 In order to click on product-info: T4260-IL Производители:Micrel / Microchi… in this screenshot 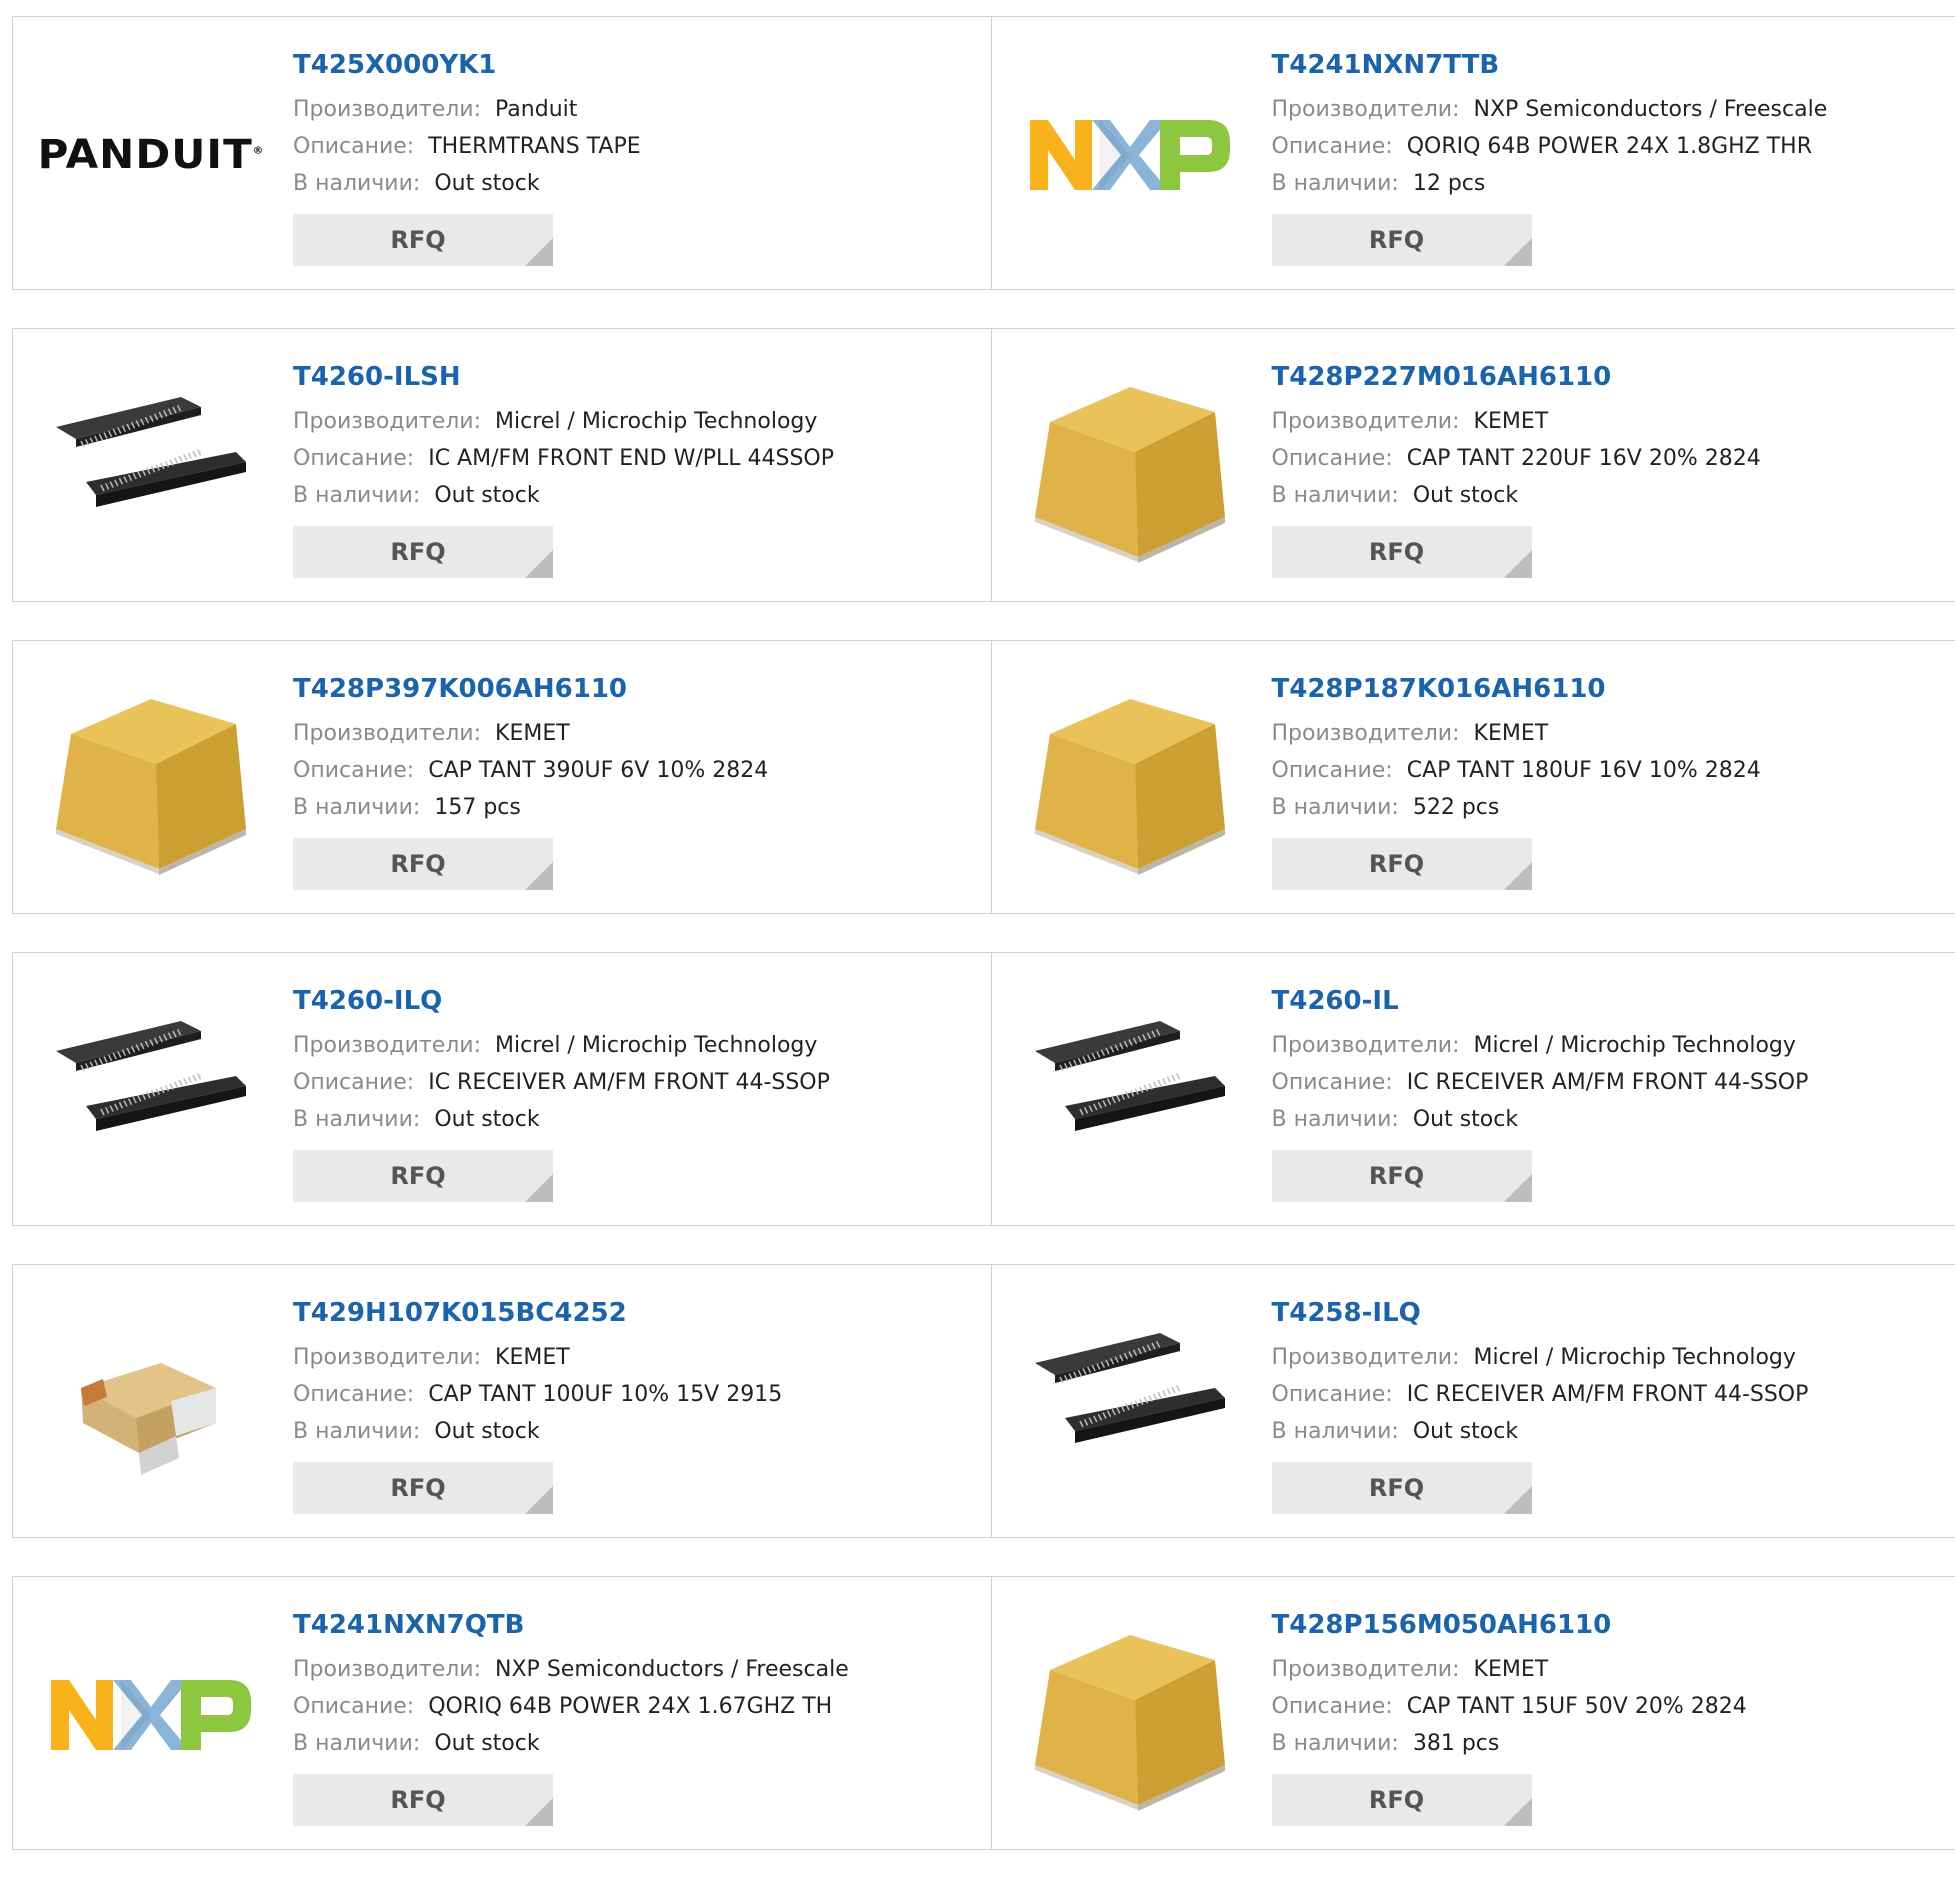, I will do `click(1540, 1092)`.